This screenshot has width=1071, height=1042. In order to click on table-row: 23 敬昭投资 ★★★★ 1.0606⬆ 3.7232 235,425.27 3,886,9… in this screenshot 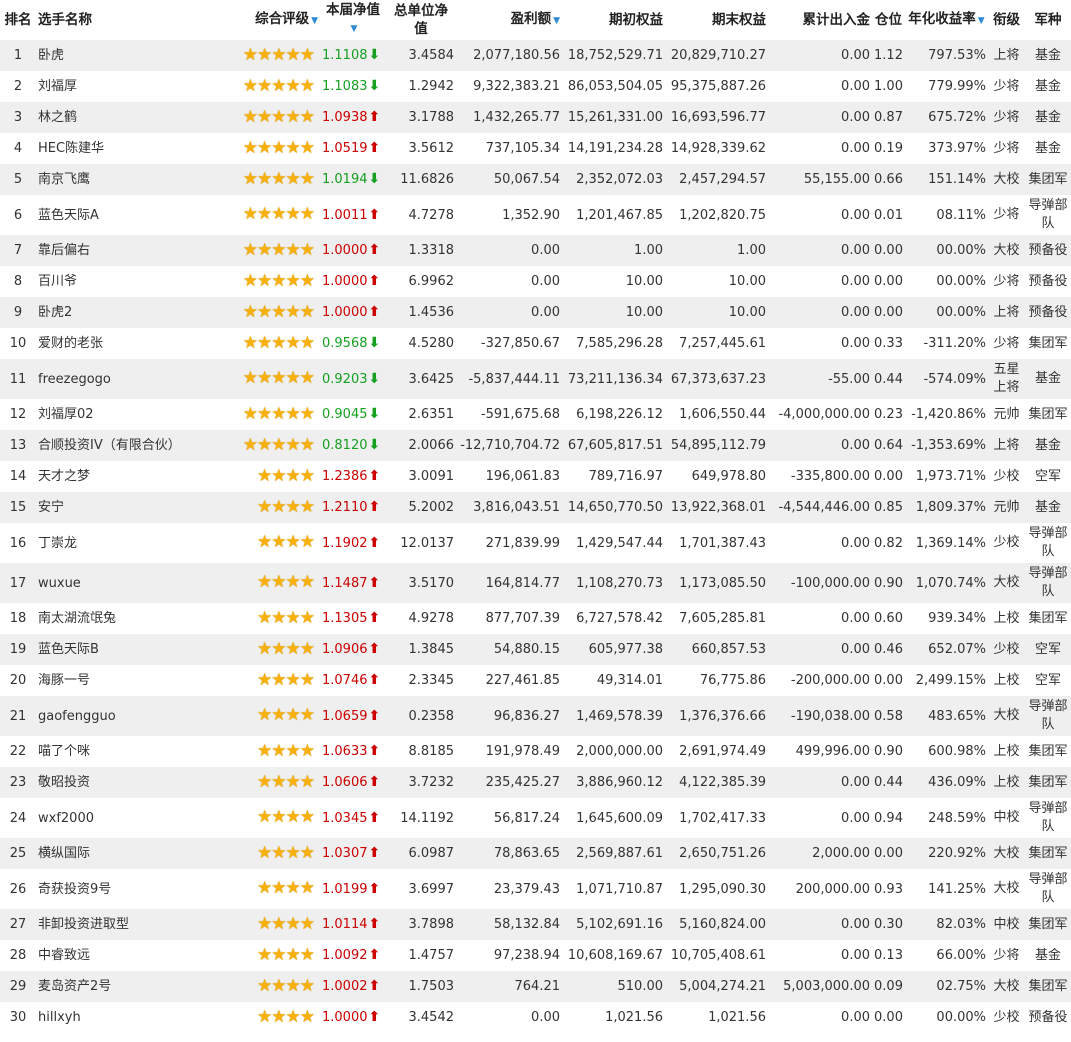, I will do `click(535, 782)`.